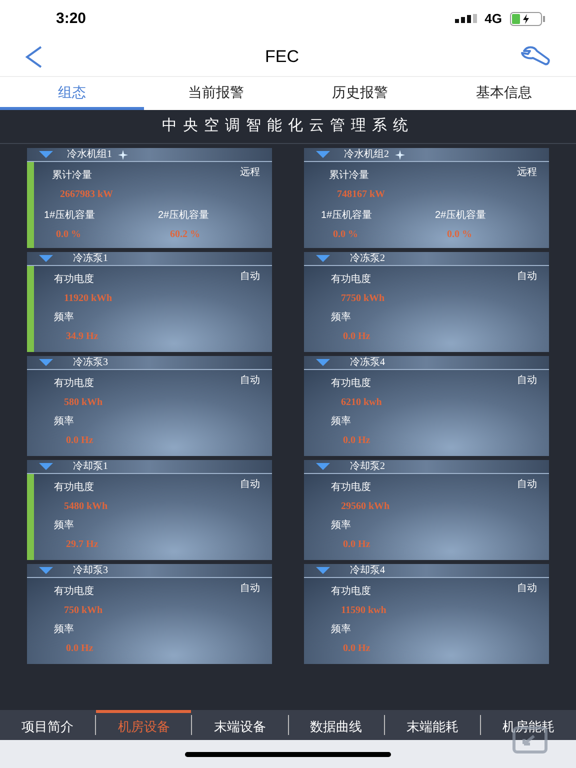 The height and width of the screenshot is (768, 576). Describe the element at coordinates (185, 235) in the screenshot. I see `reading-value: 60.2 %` at that location.